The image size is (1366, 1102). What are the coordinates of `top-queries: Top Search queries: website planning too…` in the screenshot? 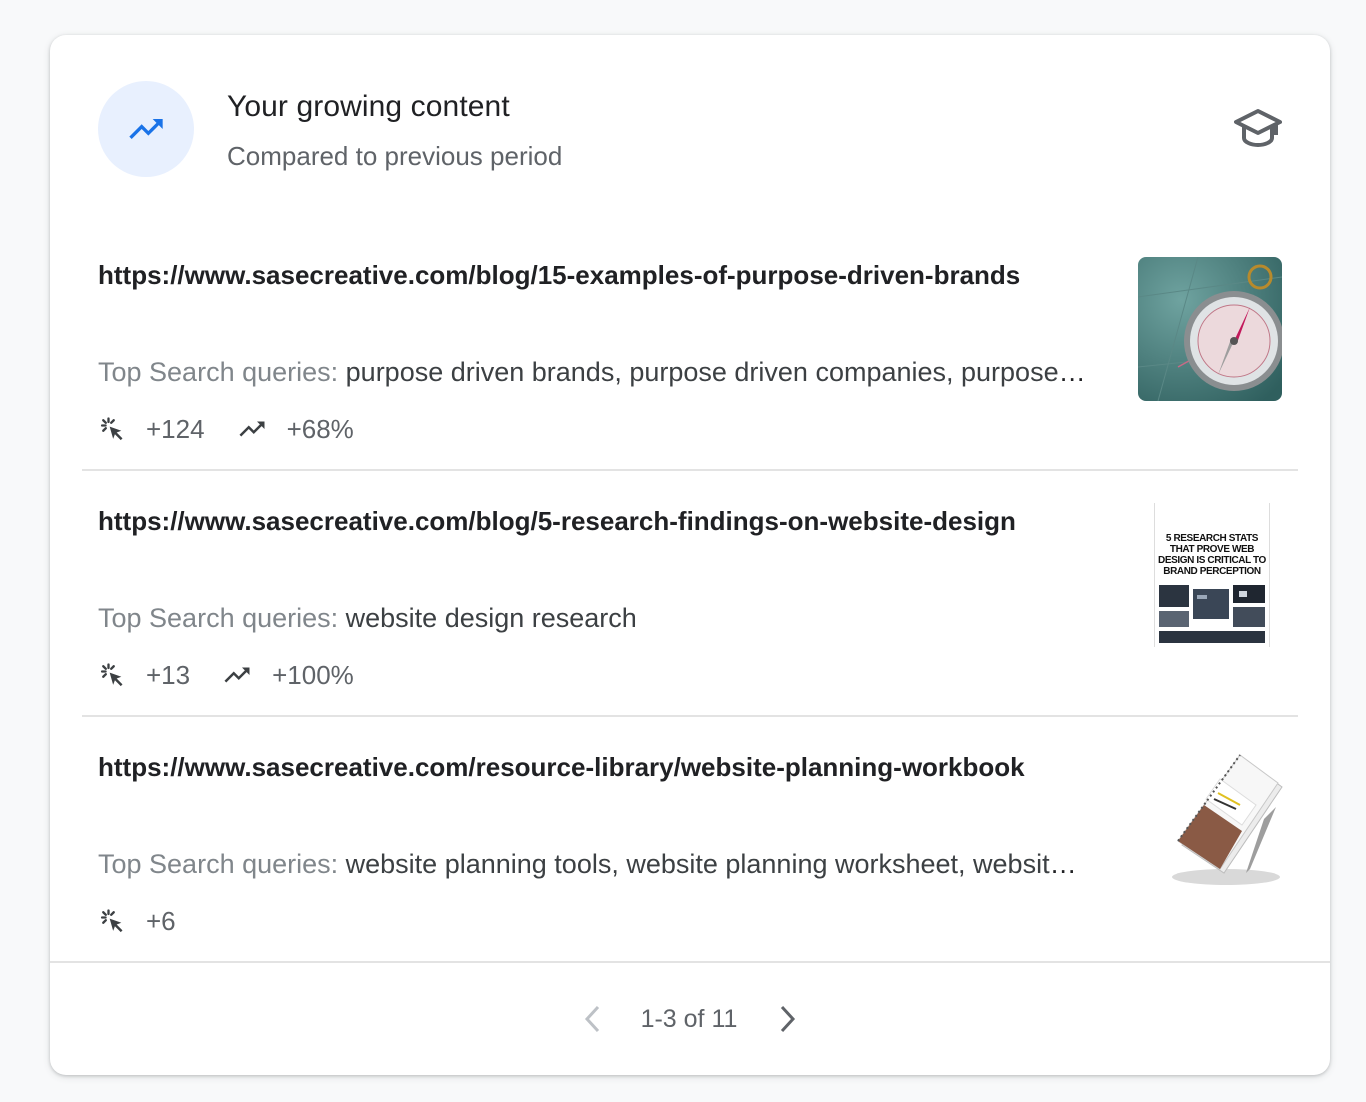 It's located at (593, 864).